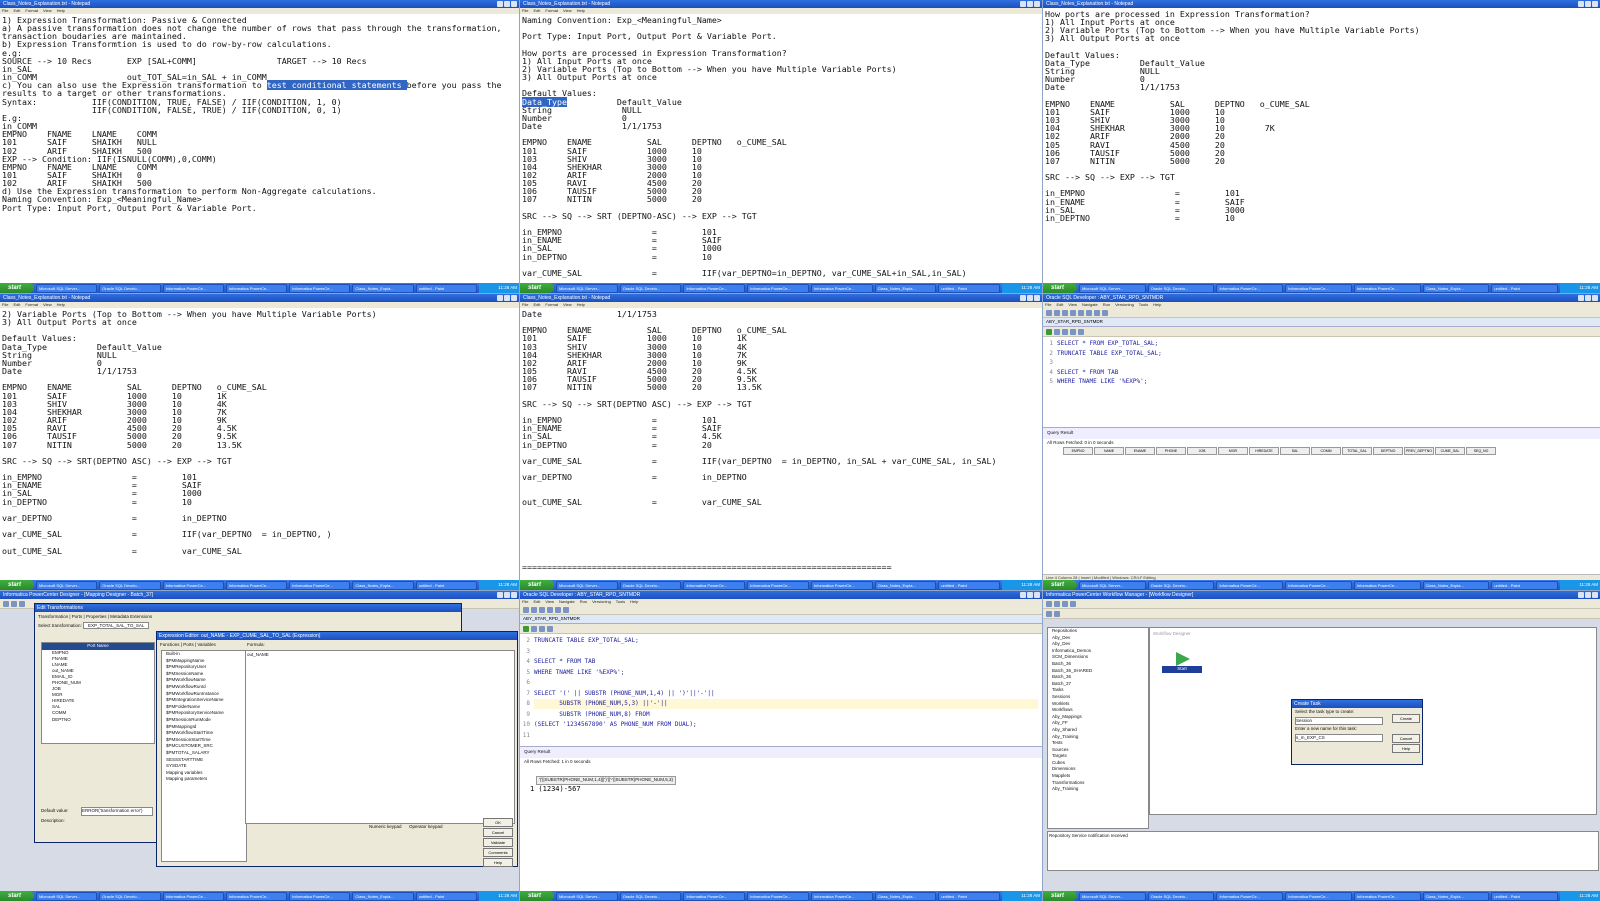 Image resolution: width=1600 pixels, height=901 pixels. I want to click on formula-editor: out_NAME, so click(380, 737).